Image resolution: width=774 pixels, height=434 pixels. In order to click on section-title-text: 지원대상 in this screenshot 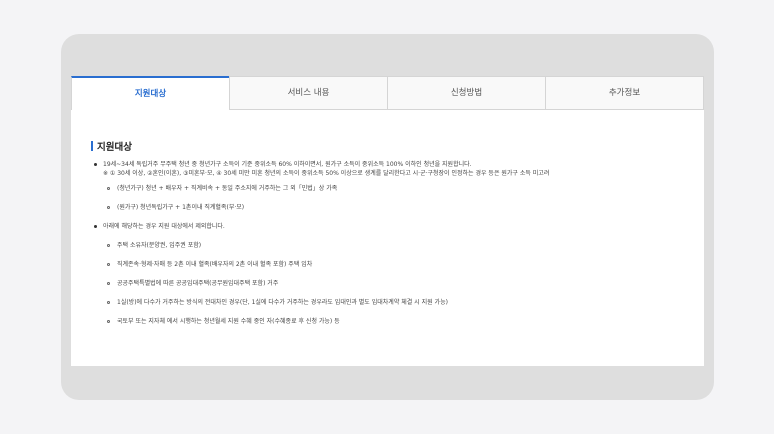, I will do `click(114, 147)`.